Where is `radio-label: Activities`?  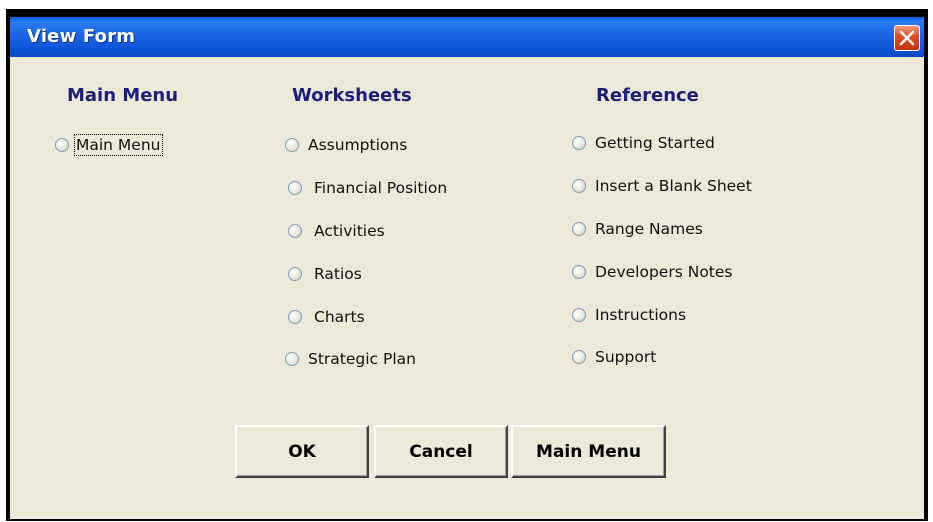
radio-label: Activities is located at coordinates (349, 231).